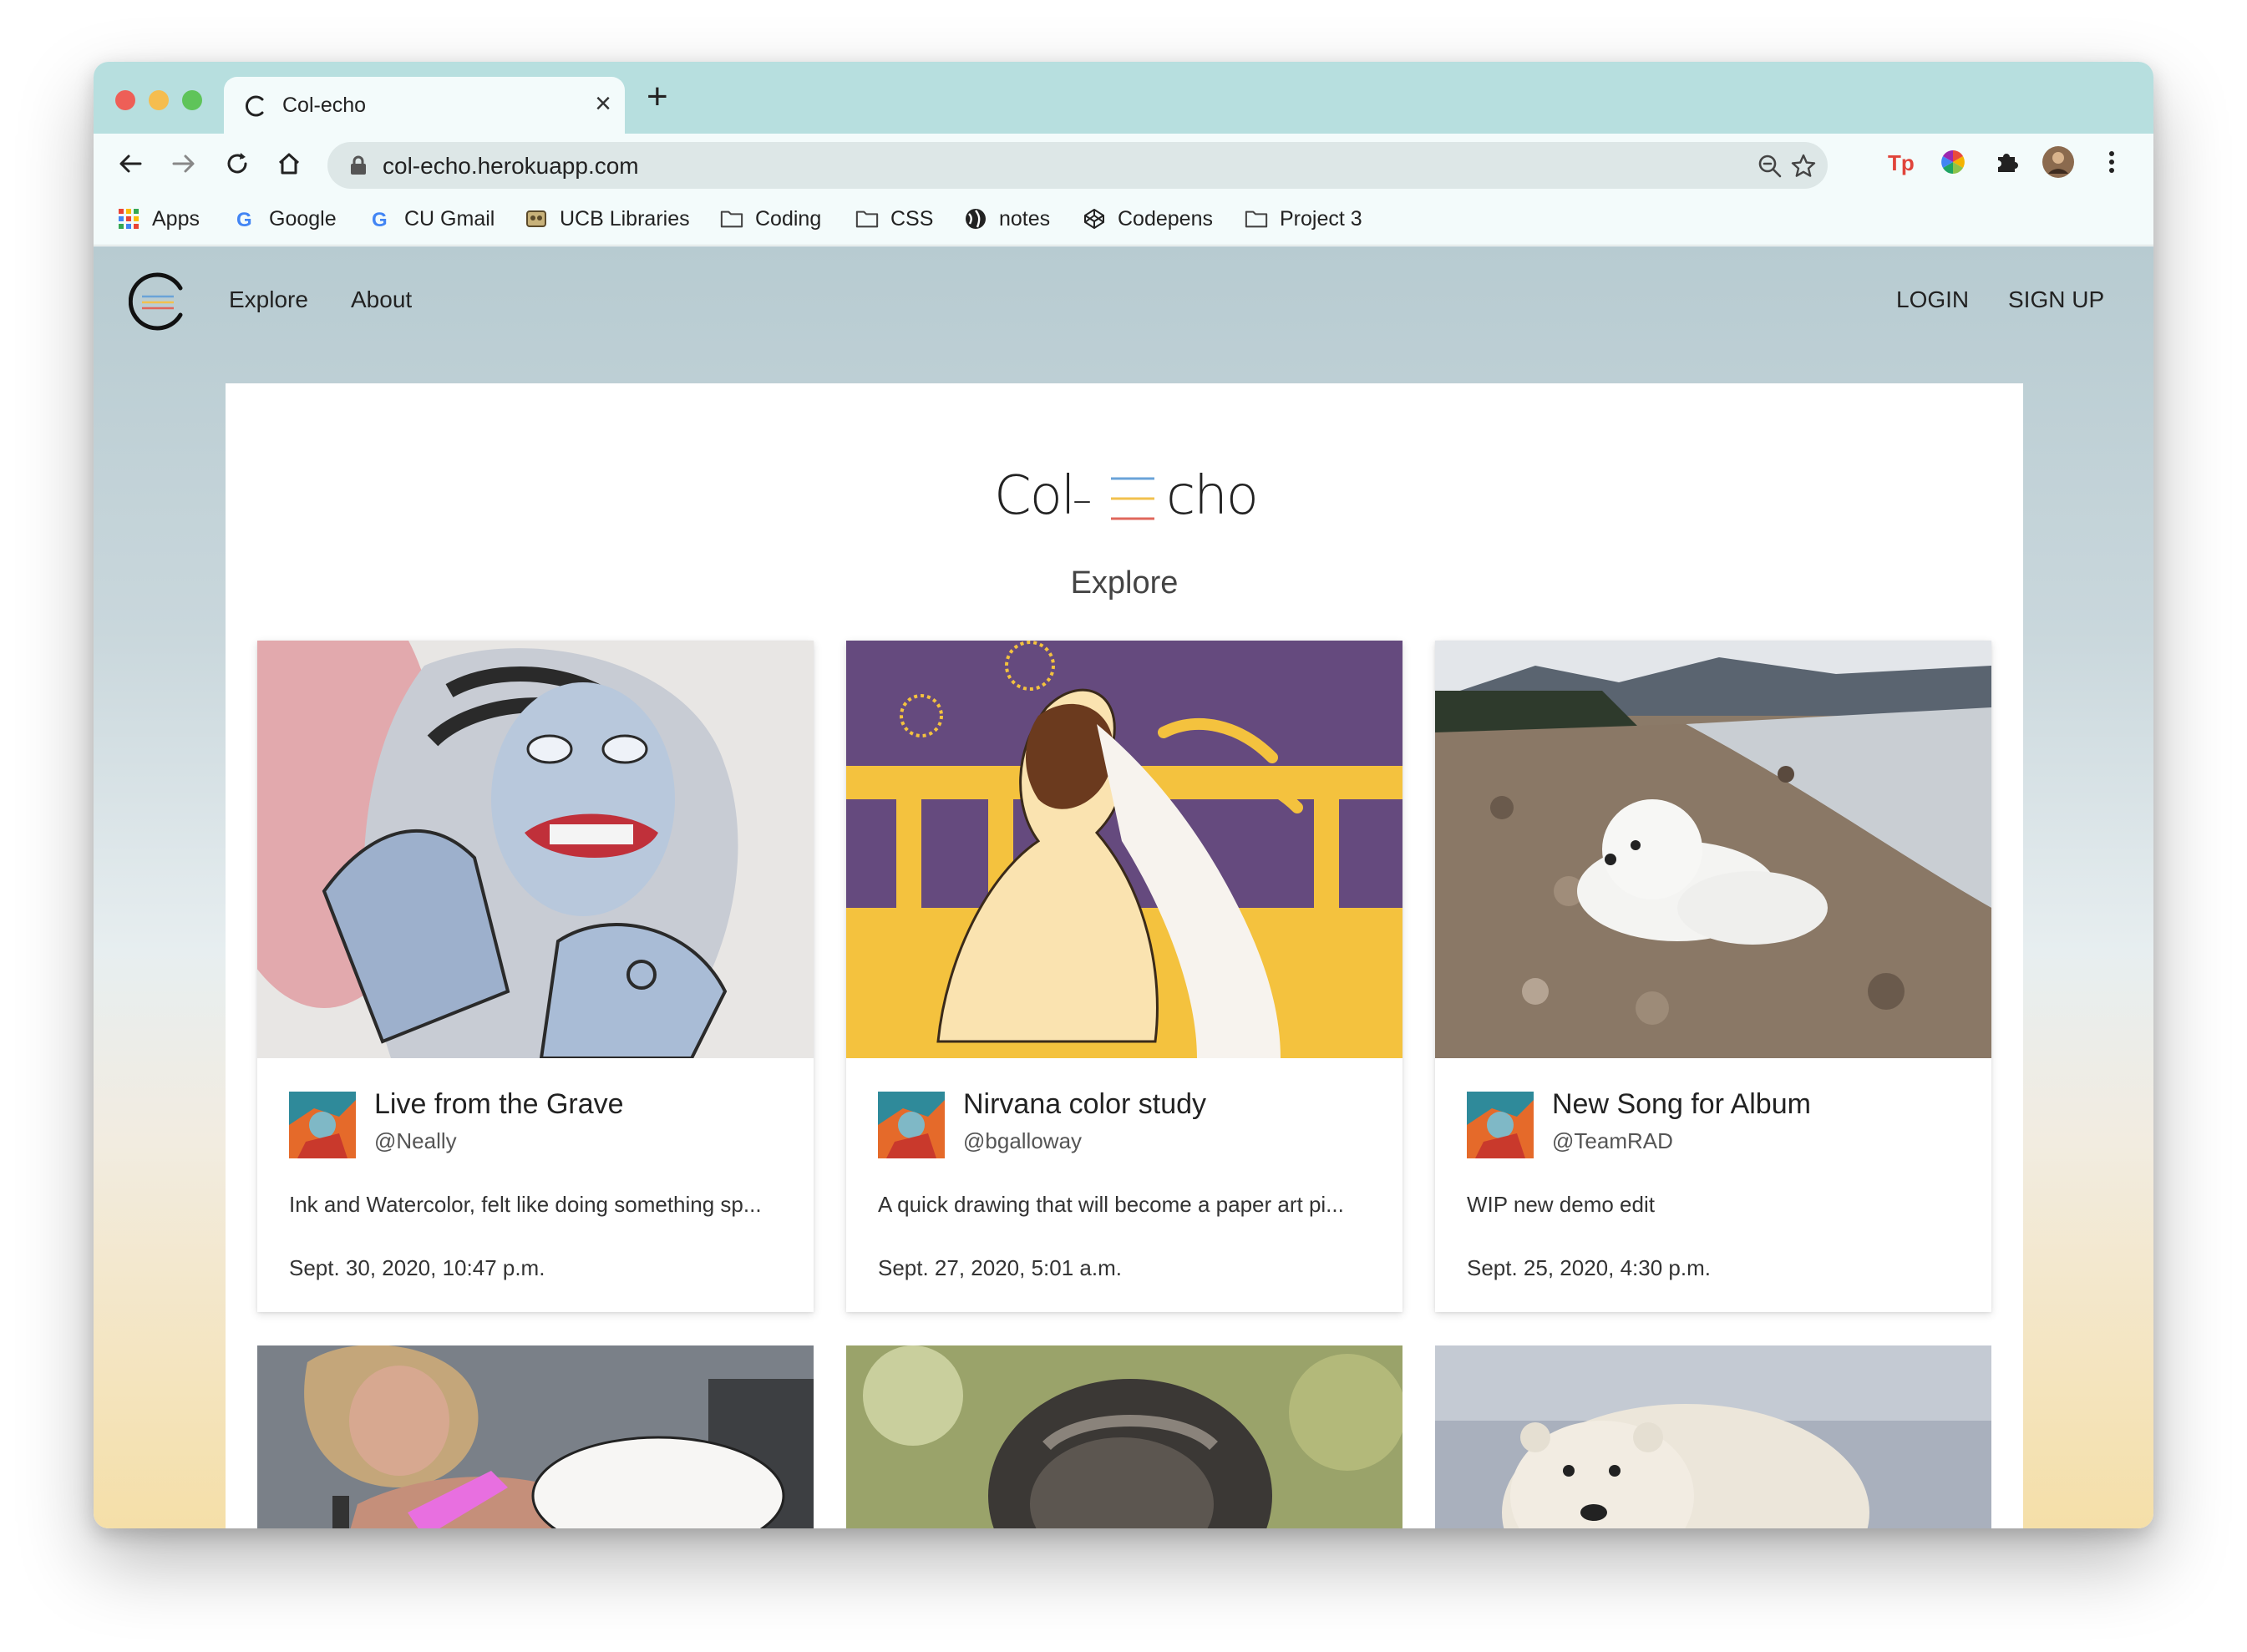 This screenshot has width=2247, height=1652. I want to click on post-date: Sept. 25, 2020, 4:30 p.m., so click(1589, 1267).